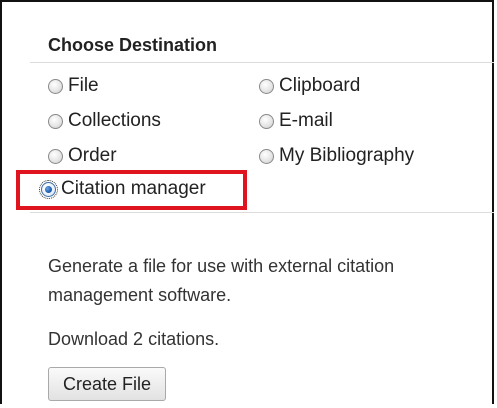 The width and height of the screenshot is (497, 408). I want to click on option-label-file: File, so click(83, 85).